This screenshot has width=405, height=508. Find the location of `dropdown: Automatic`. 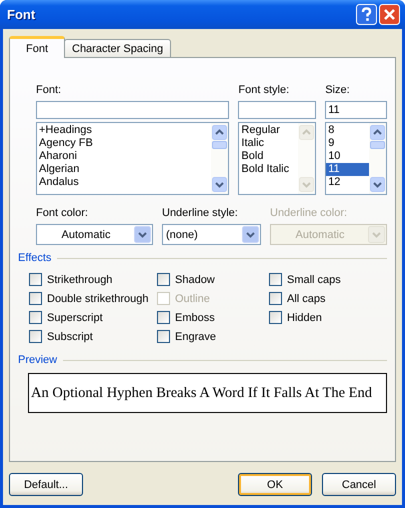

dropdown: Automatic is located at coordinates (94, 234).